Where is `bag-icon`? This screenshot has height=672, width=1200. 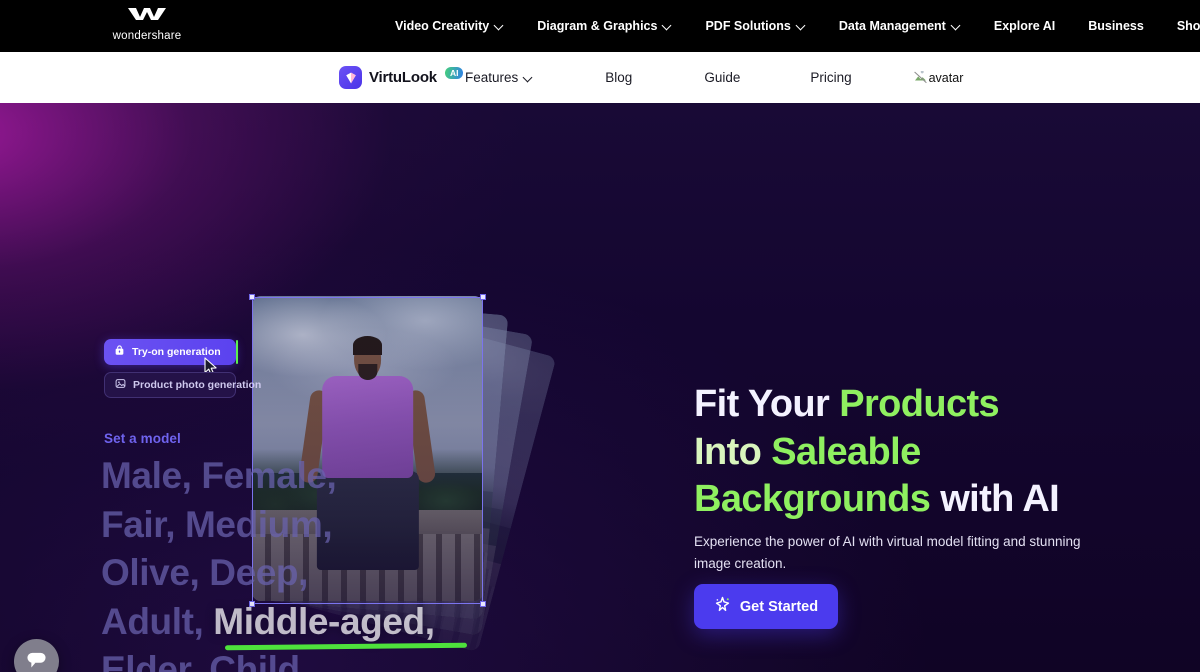
bag-icon is located at coordinates (119, 352).